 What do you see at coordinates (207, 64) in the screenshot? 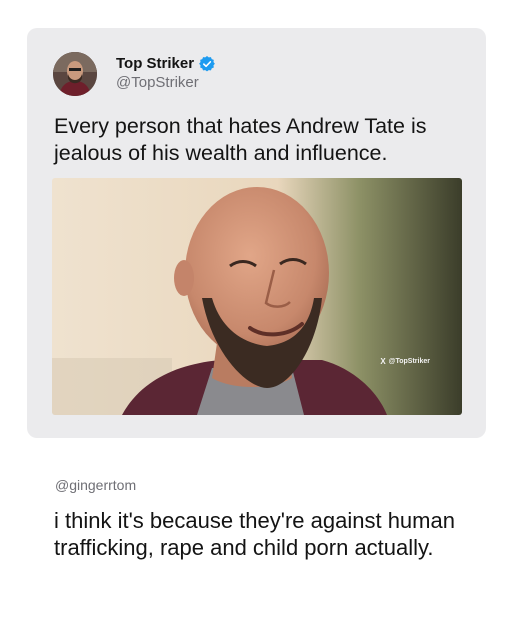
I see `verified-badge-icon` at bounding box center [207, 64].